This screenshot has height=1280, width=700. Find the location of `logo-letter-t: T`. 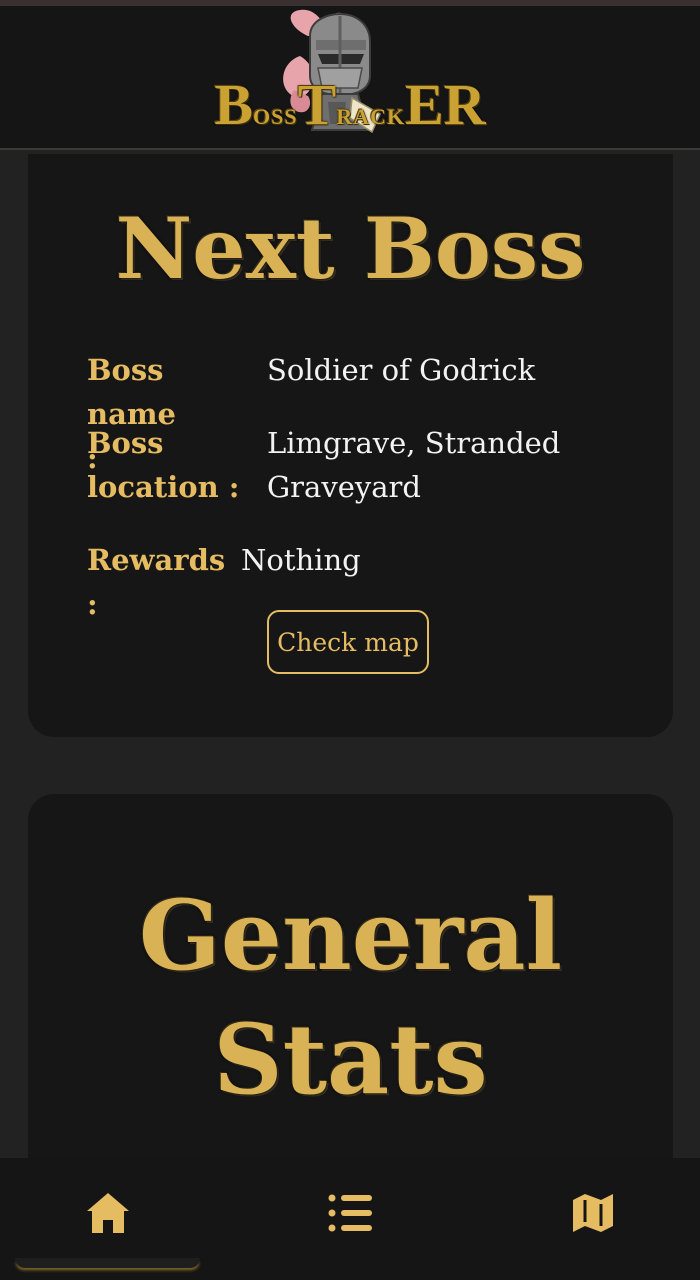

logo-letter-t: T is located at coordinates (317, 104).